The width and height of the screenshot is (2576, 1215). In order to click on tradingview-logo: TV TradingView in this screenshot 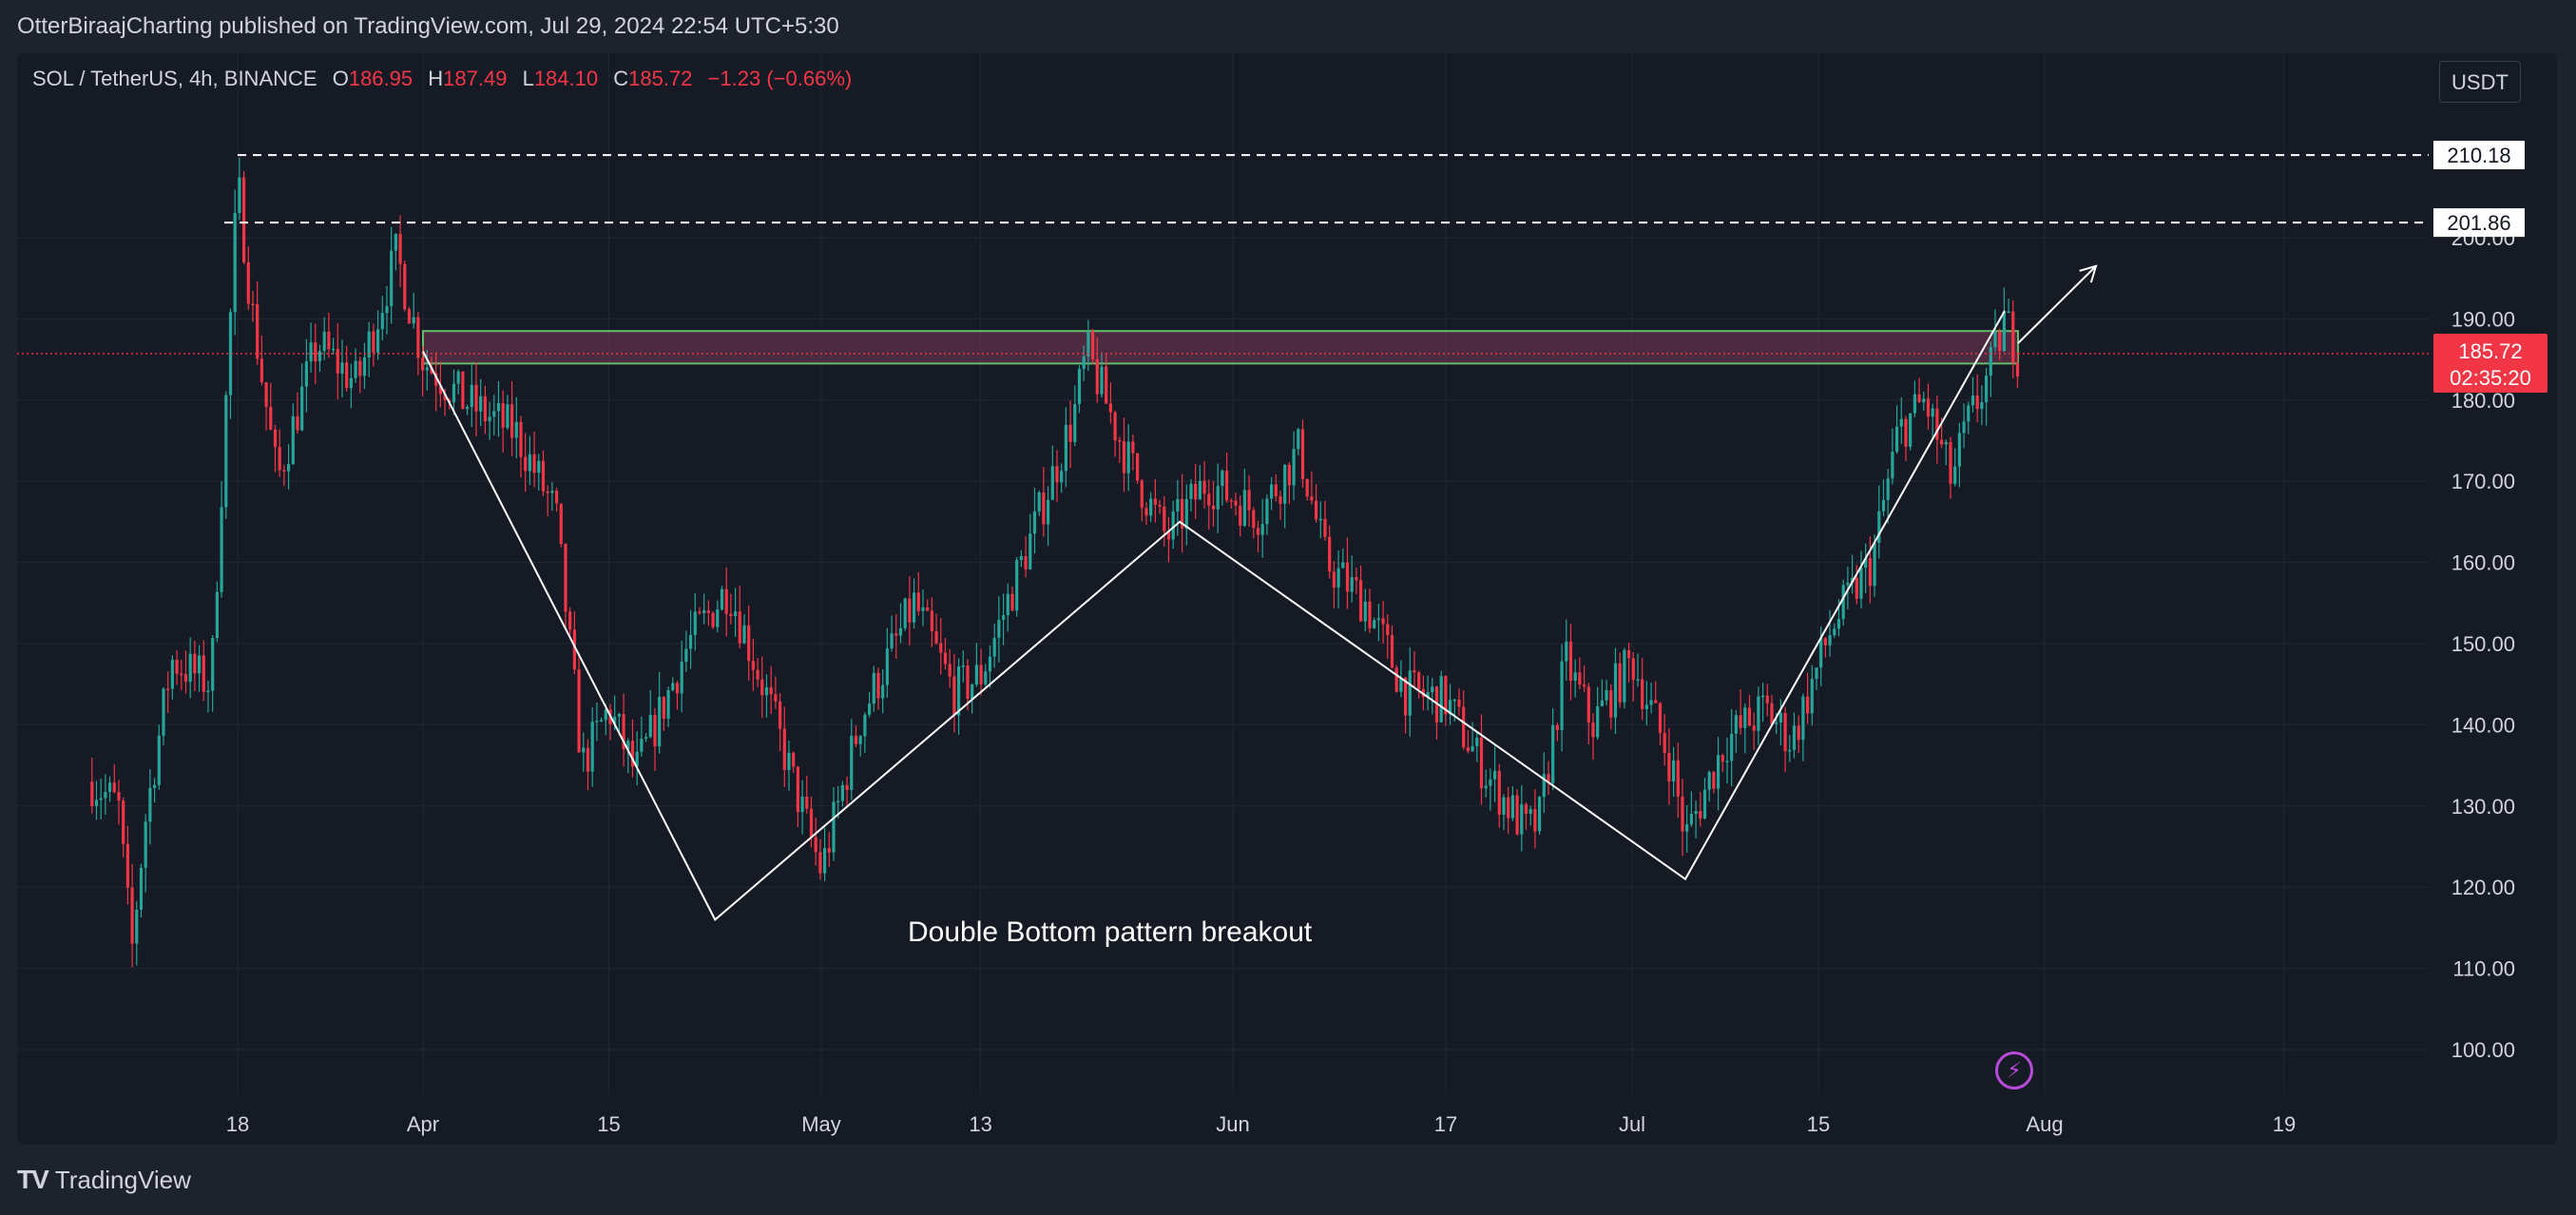, I will do `click(104, 1179)`.